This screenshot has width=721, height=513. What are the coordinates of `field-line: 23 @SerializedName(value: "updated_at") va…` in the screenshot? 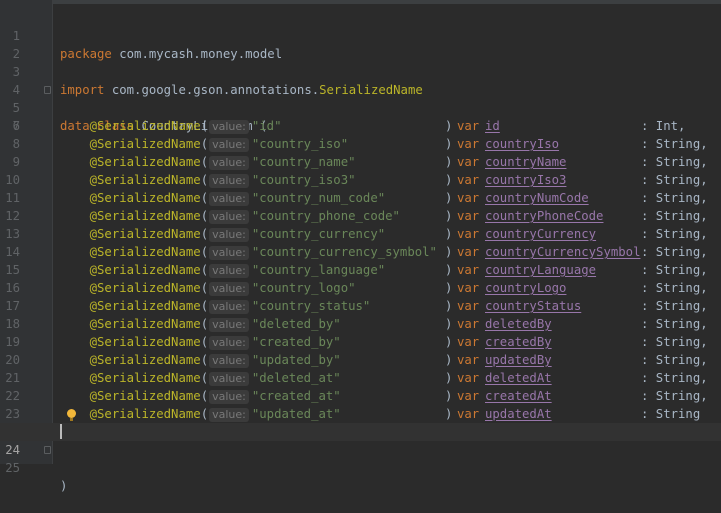 It's located at (360, 414).